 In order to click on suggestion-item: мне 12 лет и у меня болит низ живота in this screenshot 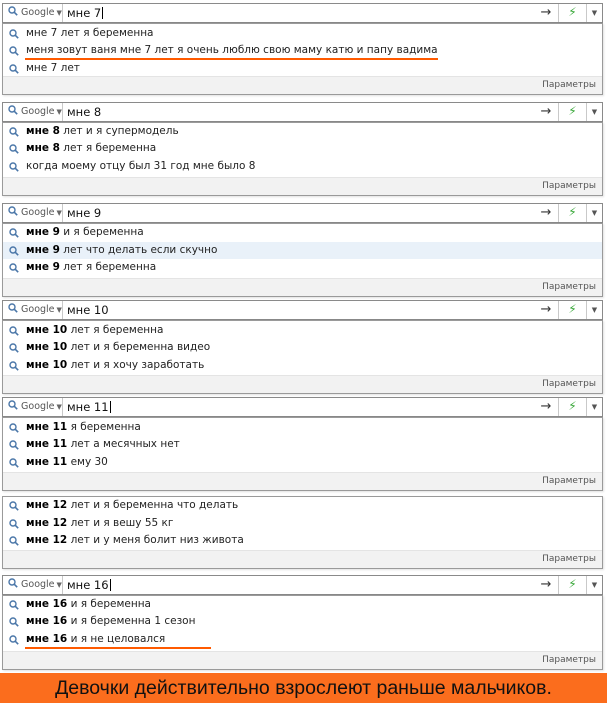, I will do `click(302, 540)`.